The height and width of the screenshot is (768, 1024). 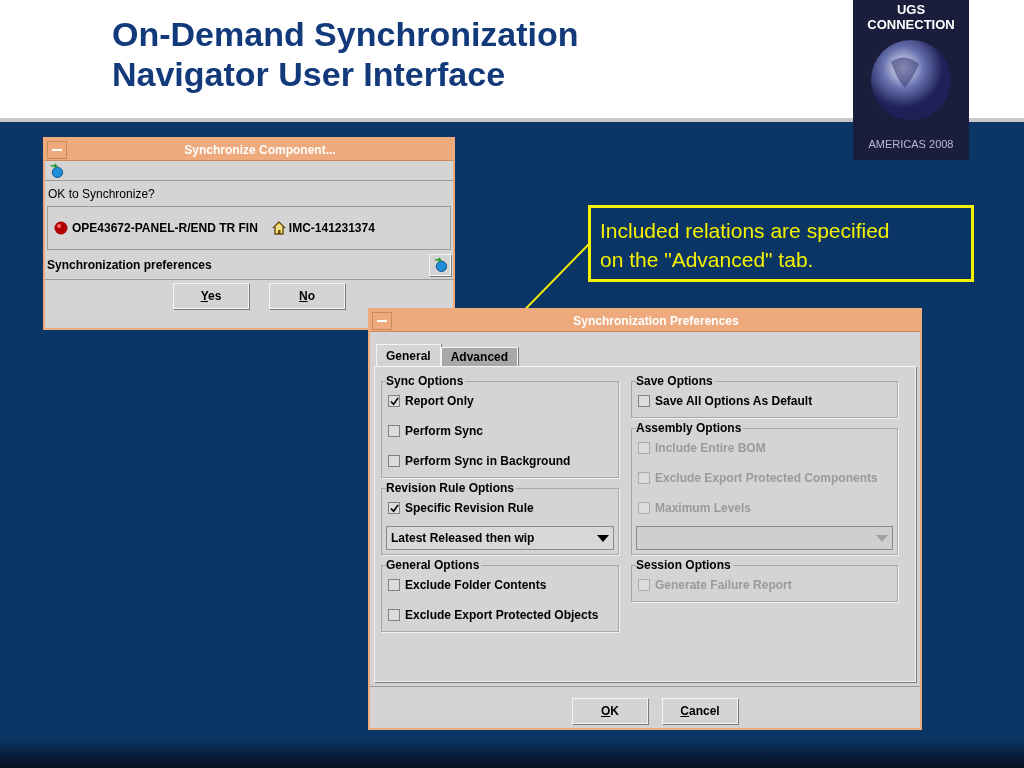 I want to click on checkbox-label: Include Entire BOM, so click(x=710, y=448).